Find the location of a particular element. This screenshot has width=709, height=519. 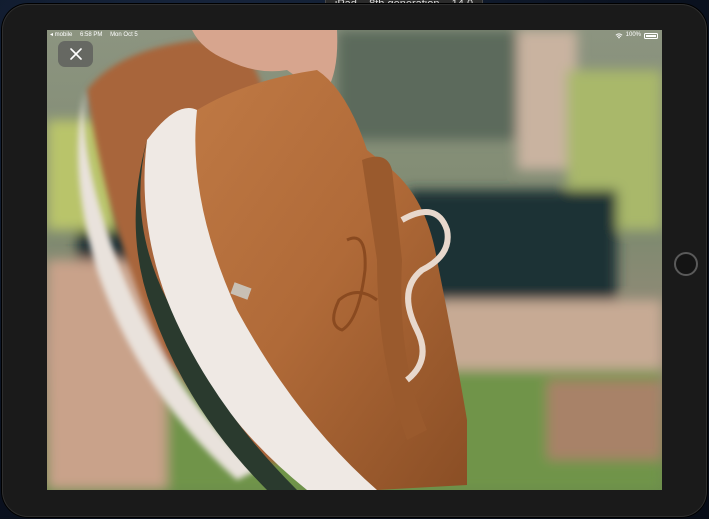

status-date: Mon Oct 5 is located at coordinates (124, 35).